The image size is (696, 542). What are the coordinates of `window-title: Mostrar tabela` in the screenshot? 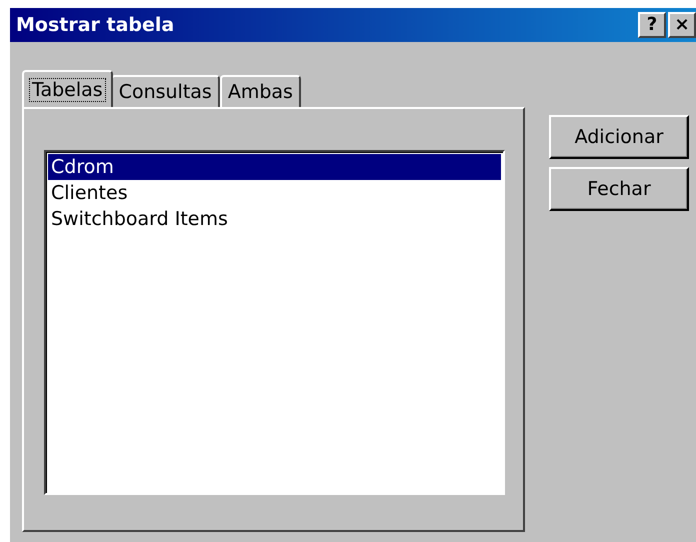 It's located at (96, 25).